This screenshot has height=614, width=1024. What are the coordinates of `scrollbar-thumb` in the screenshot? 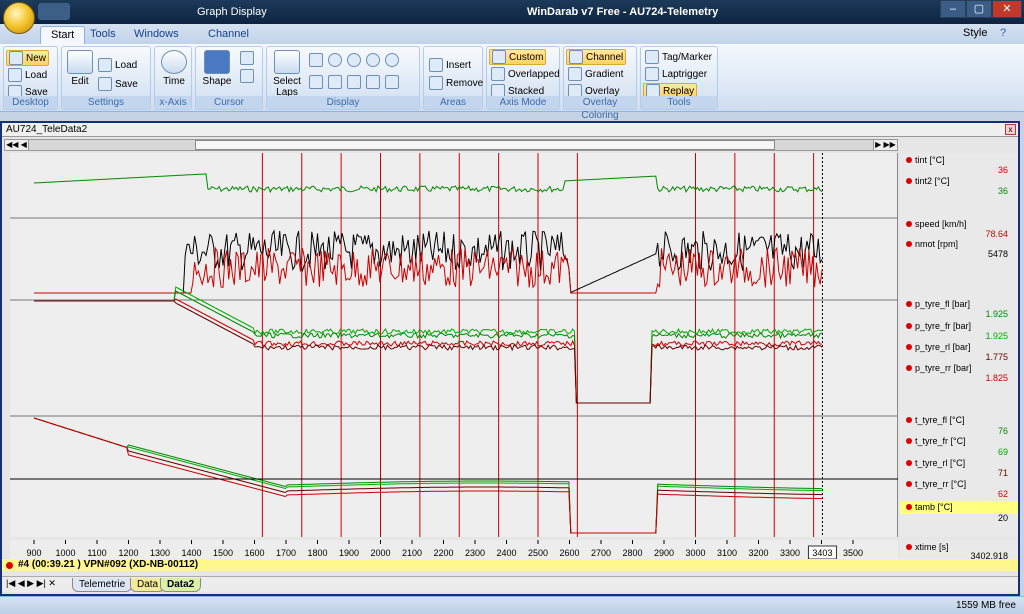 It's located at (485, 145).